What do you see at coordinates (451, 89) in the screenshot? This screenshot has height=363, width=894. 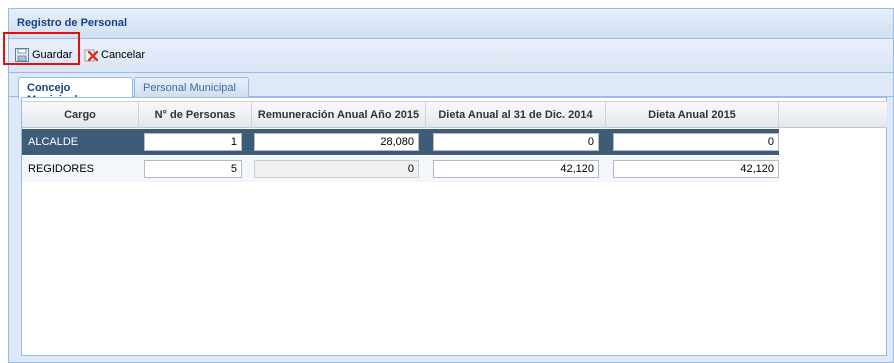 I see `tab-strip: Concejo Municipal Personal Municipal` at bounding box center [451, 89].